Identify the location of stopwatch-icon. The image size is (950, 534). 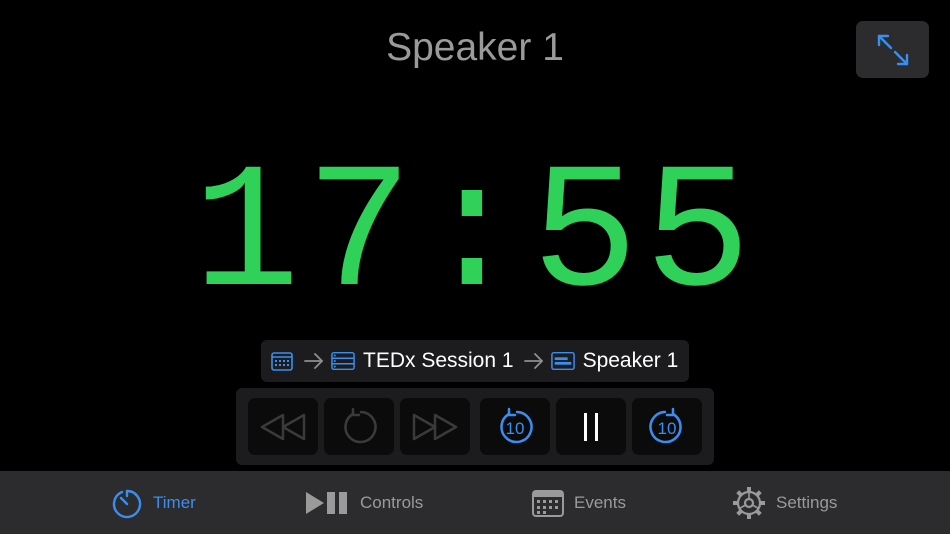
(127, 503).